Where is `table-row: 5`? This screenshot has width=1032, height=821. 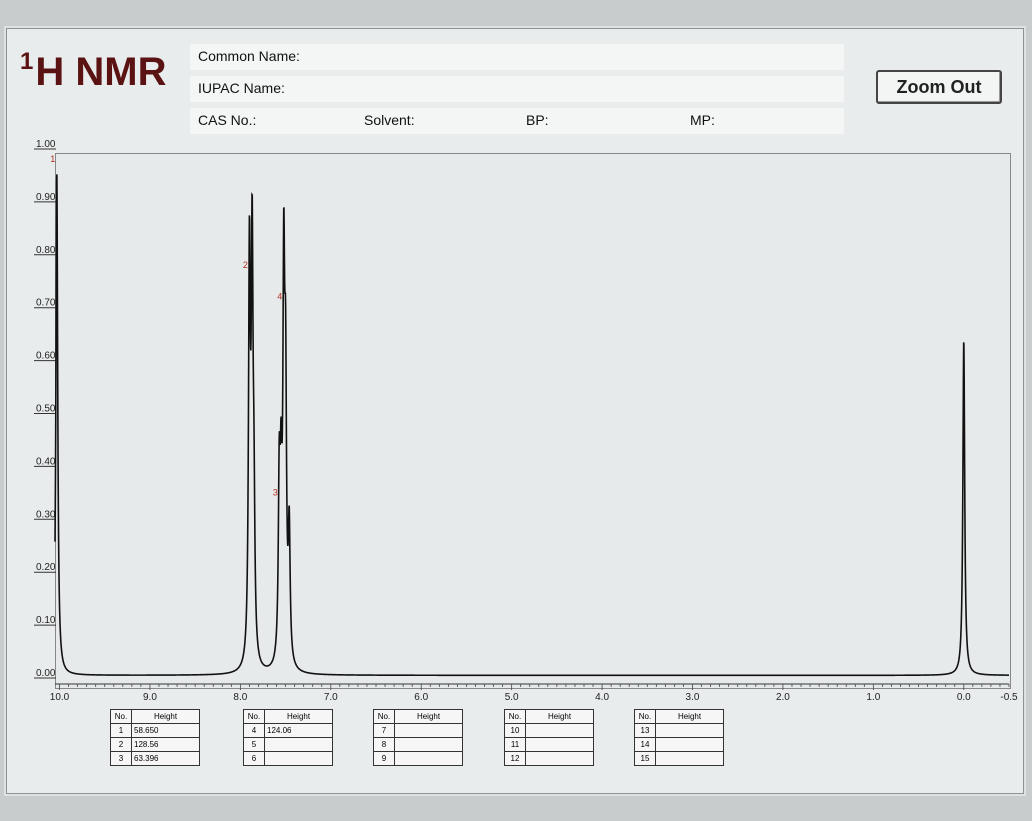
table-row: 5 is located at coordinates (288, 744).